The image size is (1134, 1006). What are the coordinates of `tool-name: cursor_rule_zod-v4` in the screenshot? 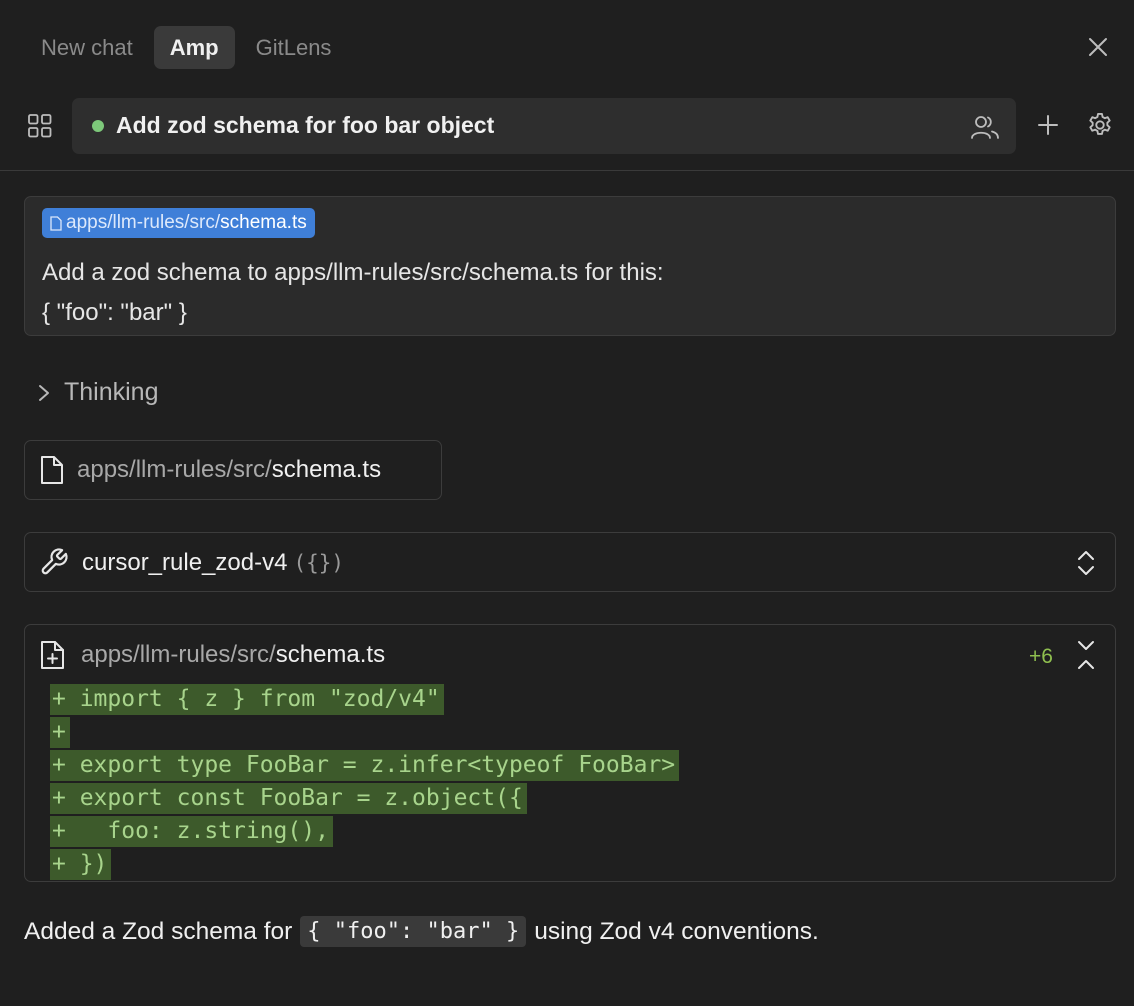 It's located at (185, 562).